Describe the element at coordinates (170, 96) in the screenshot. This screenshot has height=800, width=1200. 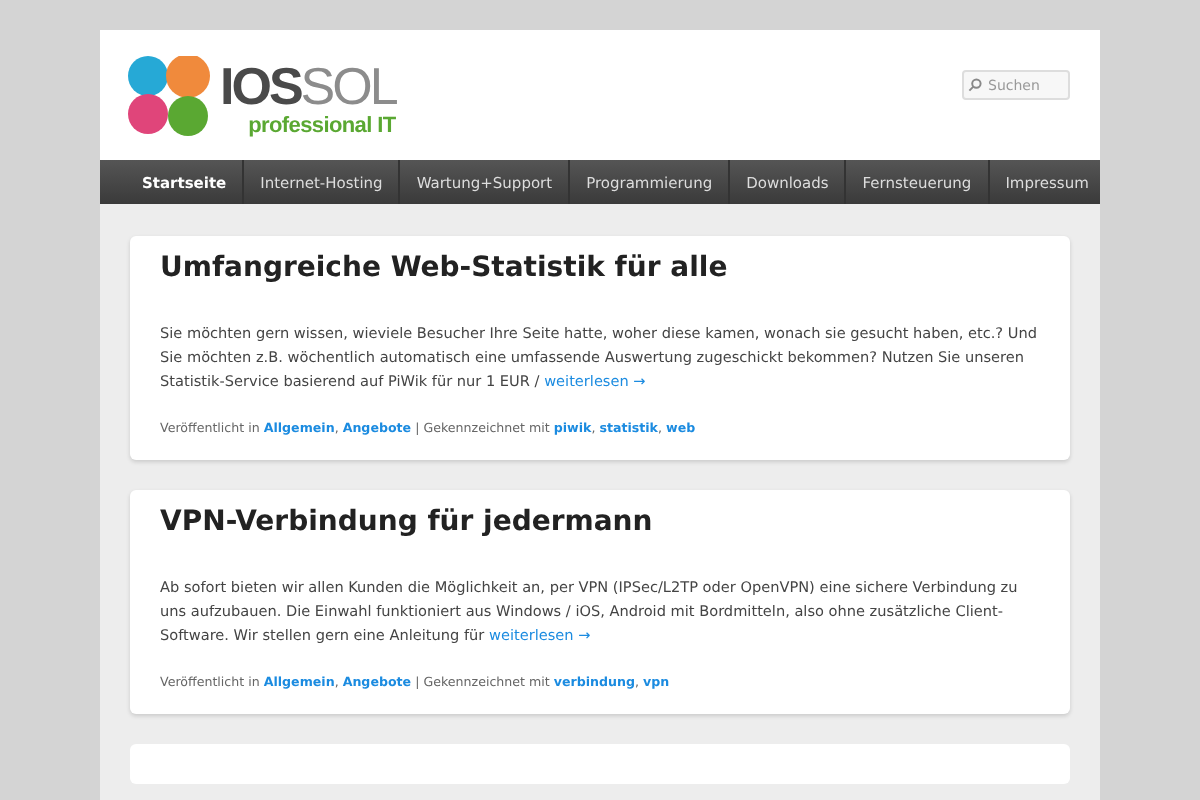
I see `logo-icon` at that location.